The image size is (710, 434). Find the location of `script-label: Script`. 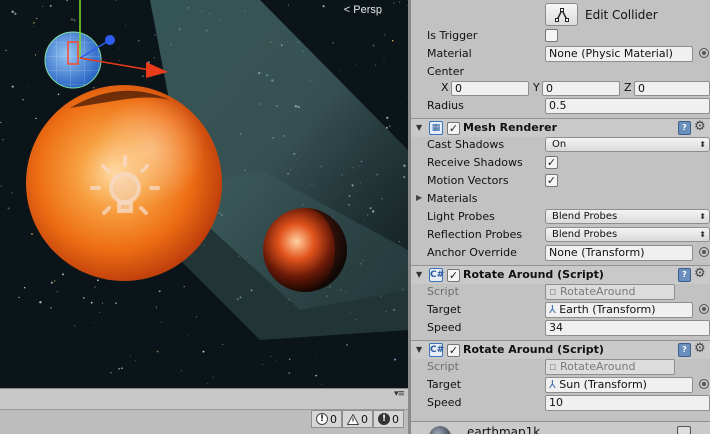

script-label: Script is located at coordinates (443, 291).